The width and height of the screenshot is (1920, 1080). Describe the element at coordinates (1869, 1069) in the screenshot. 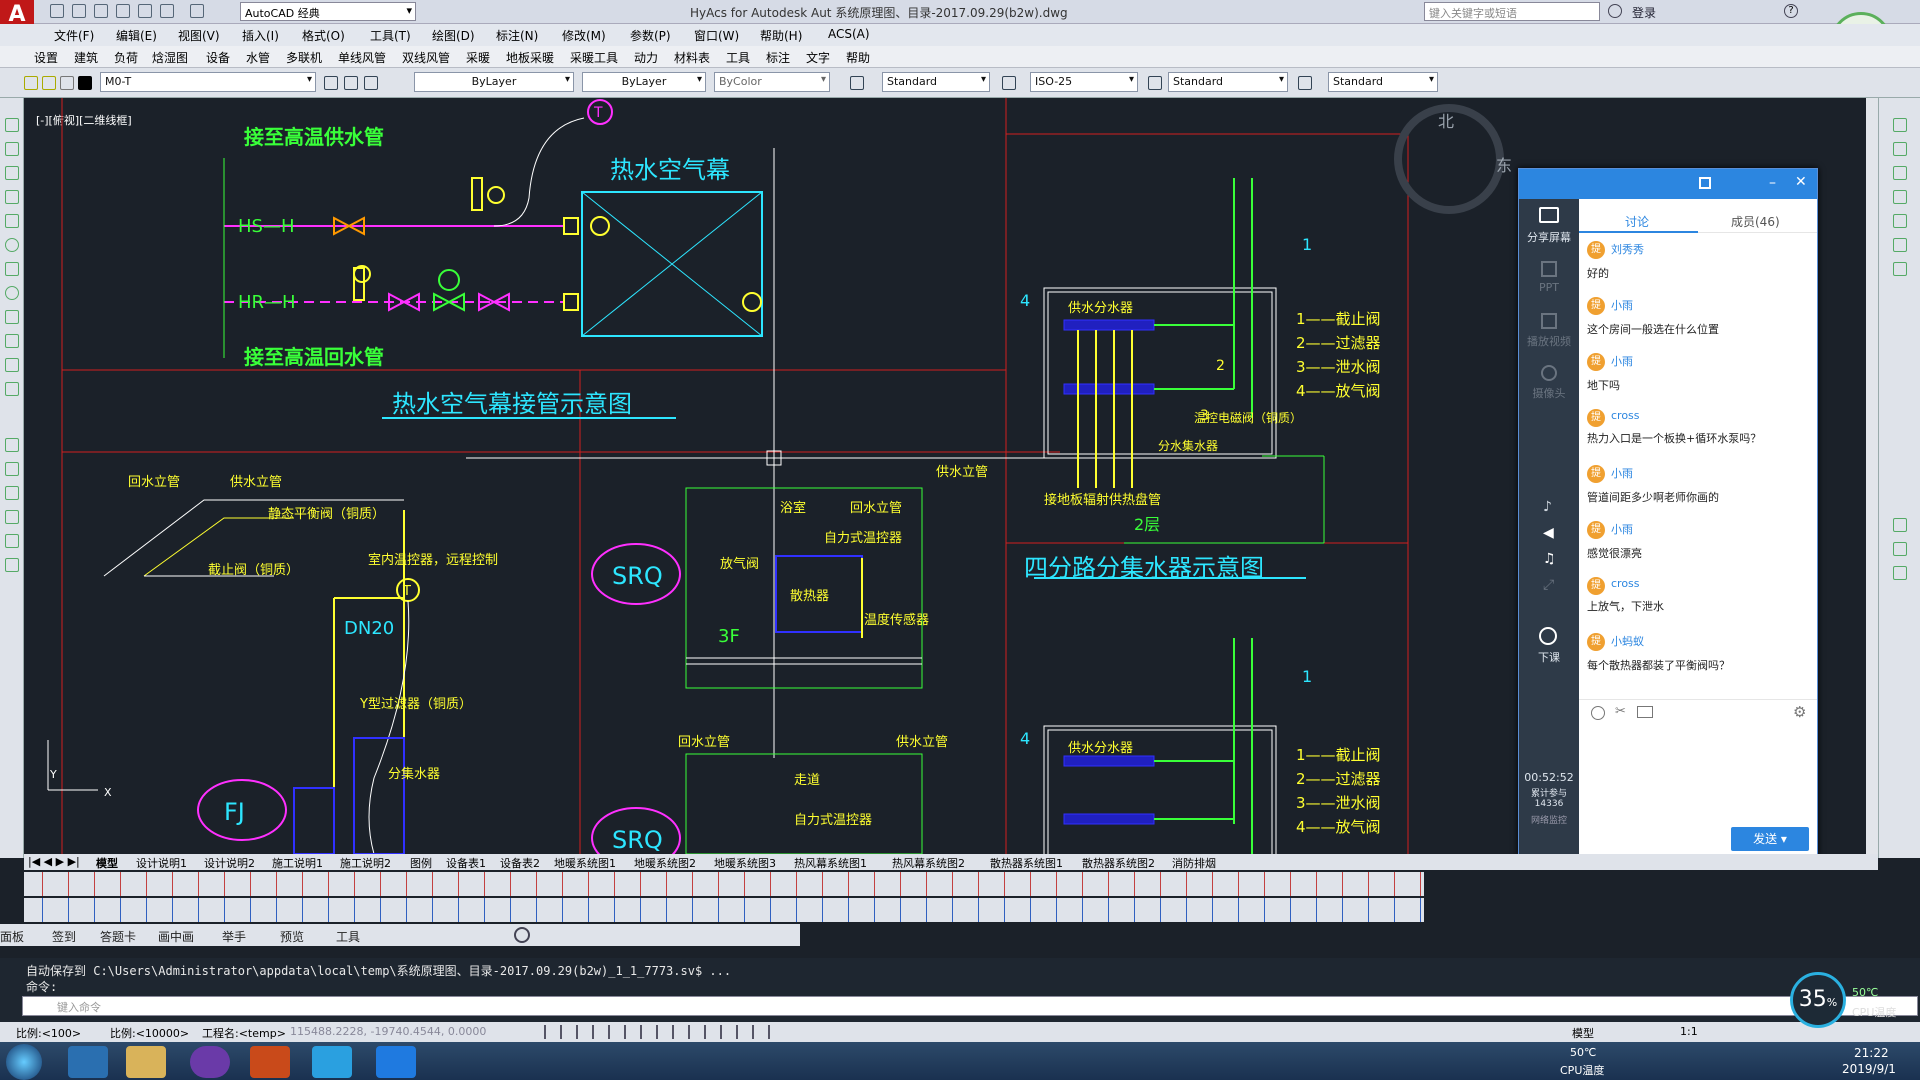

I see `clock-date: 2019/9/1` at that location.